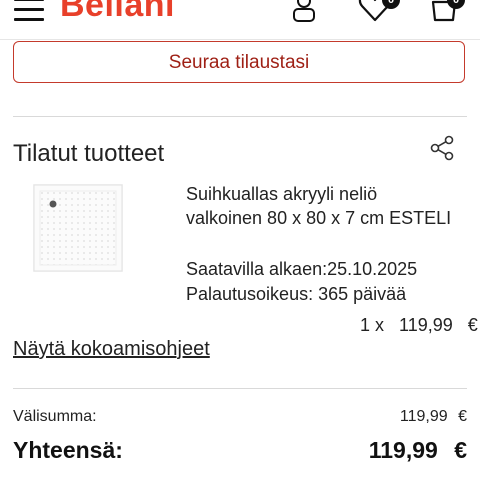 Image resolution: width=480 pixels, height=480 pixels. What do you see at coordinates (240, 39) in the screenshot?
I see `header-divider` at bounding box center [240, 39].